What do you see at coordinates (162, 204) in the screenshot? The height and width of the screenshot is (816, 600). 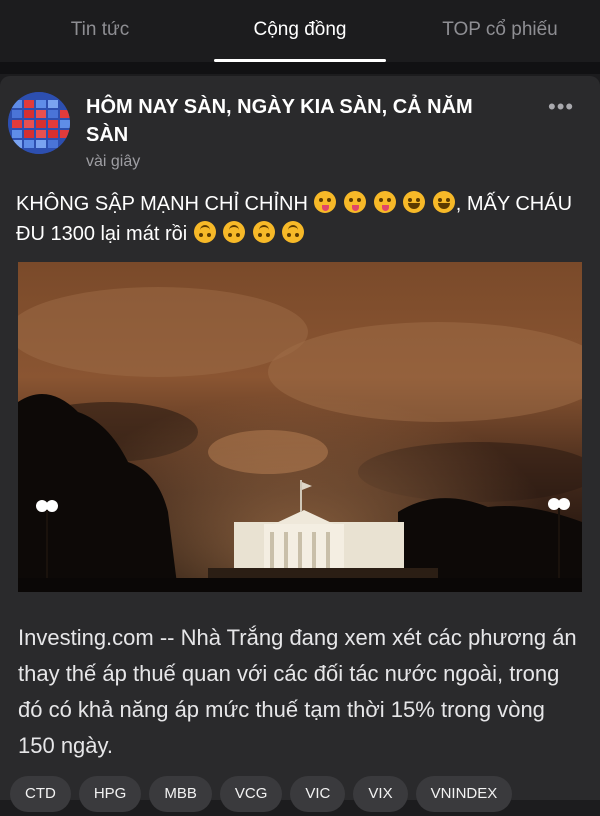 I see `post-content-text-1: KHÔNG SẬP MẠNH CHỈ CHỈNH` at bounding box center [162, 204].